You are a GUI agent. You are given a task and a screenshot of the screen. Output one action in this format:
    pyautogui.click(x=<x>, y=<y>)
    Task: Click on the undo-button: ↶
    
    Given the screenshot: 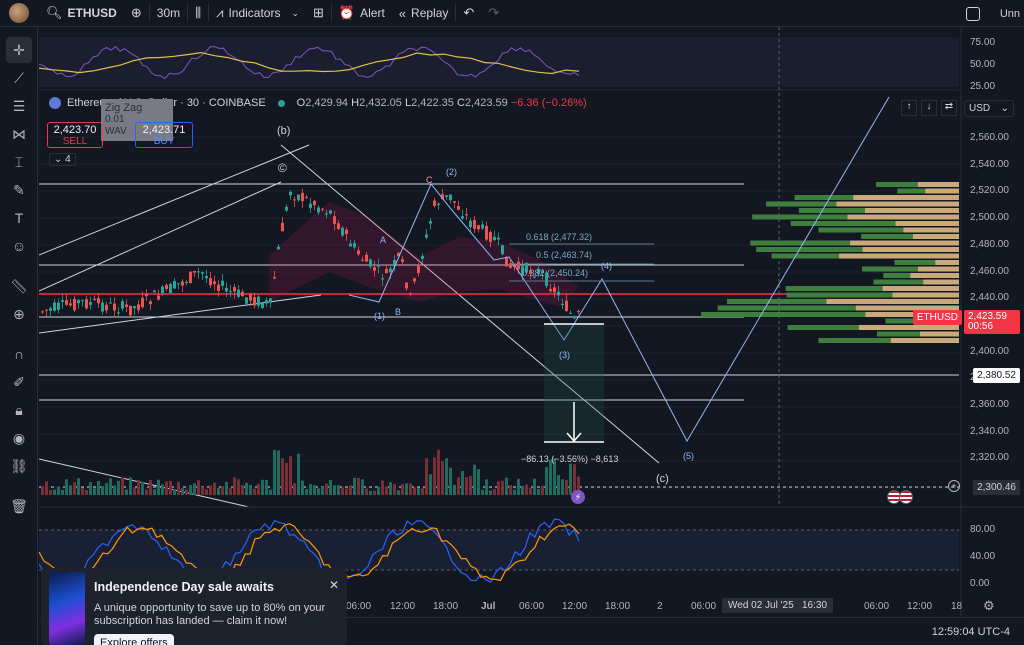 What is the action you would take?
    pyautogui.click(x=468, y=13)
    